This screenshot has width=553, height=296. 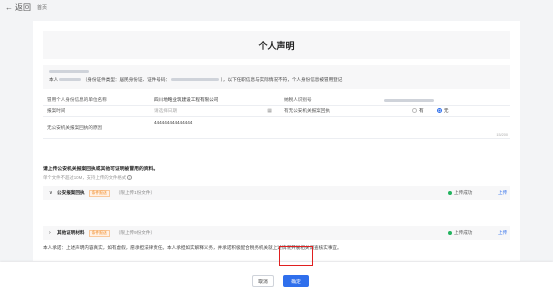 What do you see at coordinates (276, 279) in the screenshot?
I see `footer-bar: 取消 确定` at bounding box center [276, 279].